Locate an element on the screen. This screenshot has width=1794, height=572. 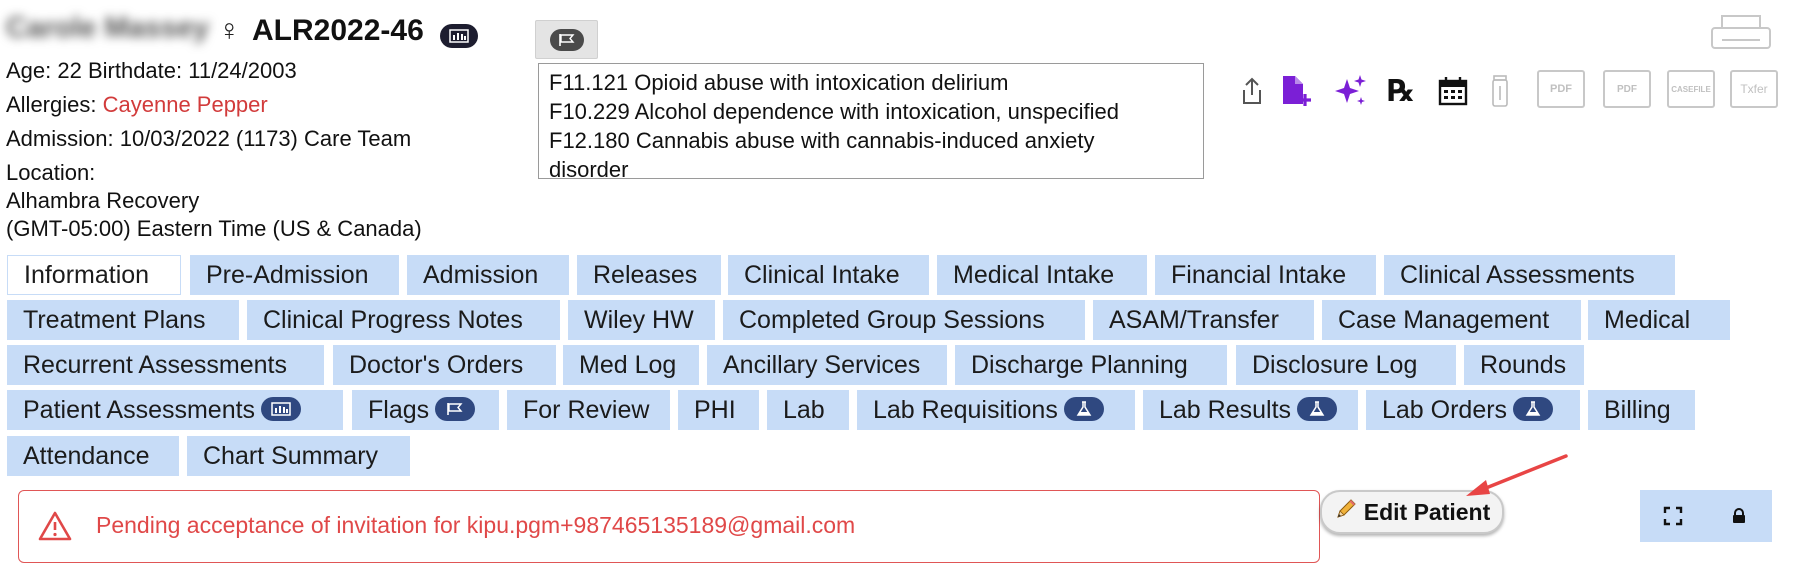
tab-lab: Lab is located at coordinates (808, 410).